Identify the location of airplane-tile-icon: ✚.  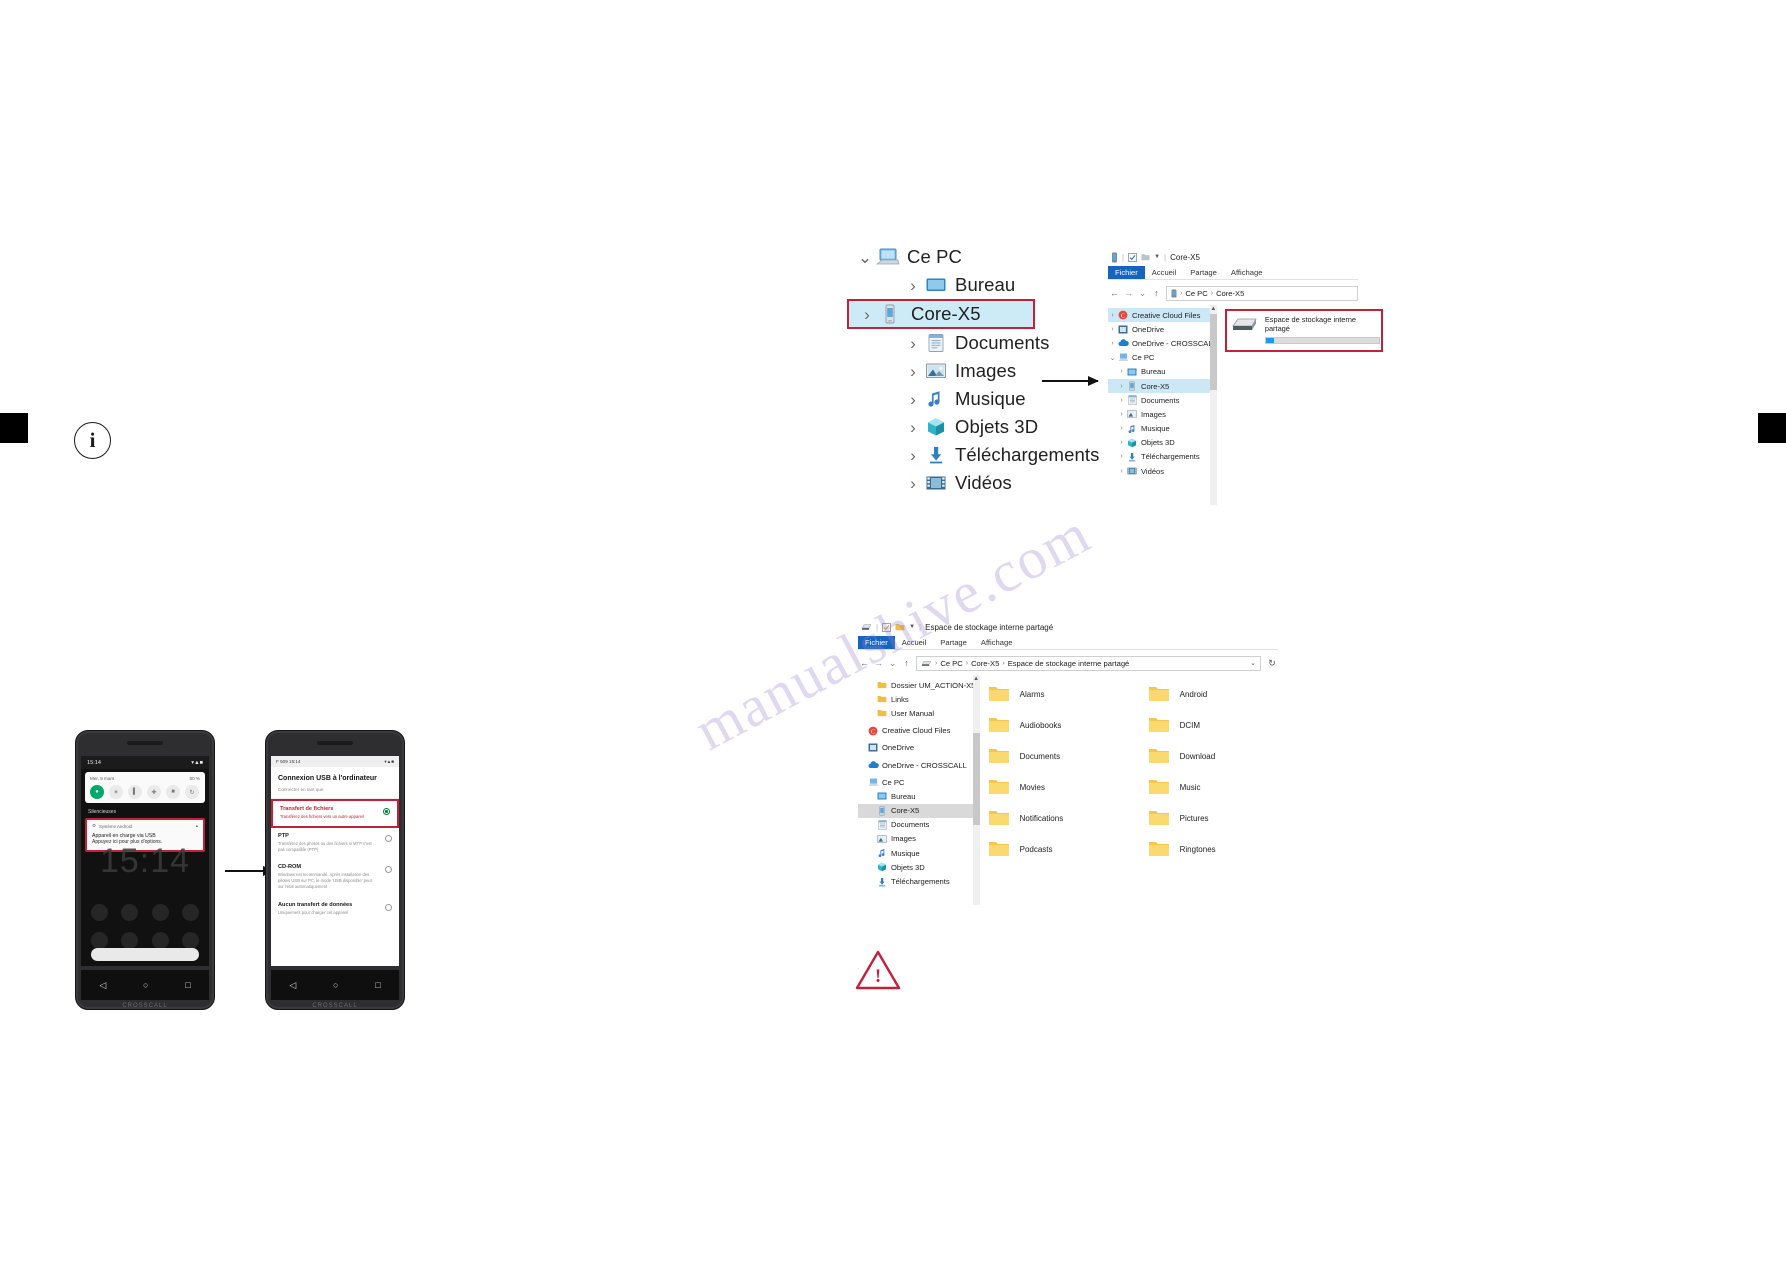
(154, 792).